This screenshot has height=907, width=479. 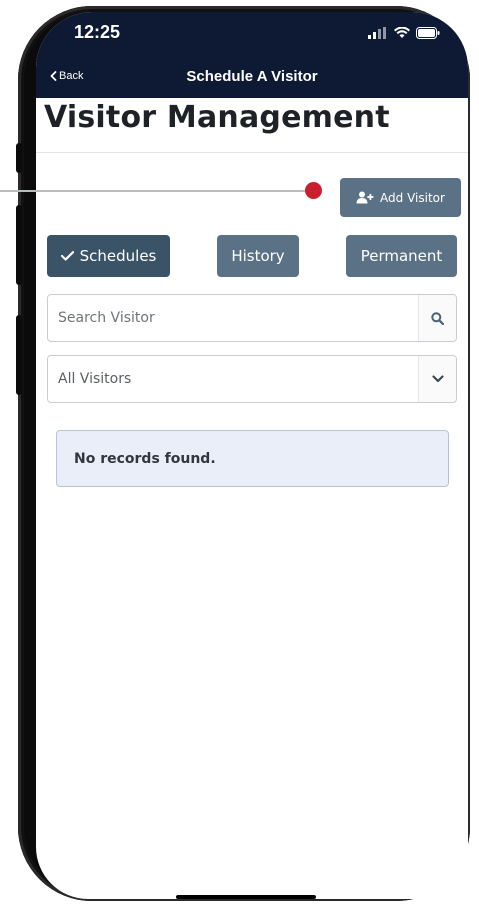 I want to click on visitor-filter-select: All Visitors, so click(x=252, y=379).